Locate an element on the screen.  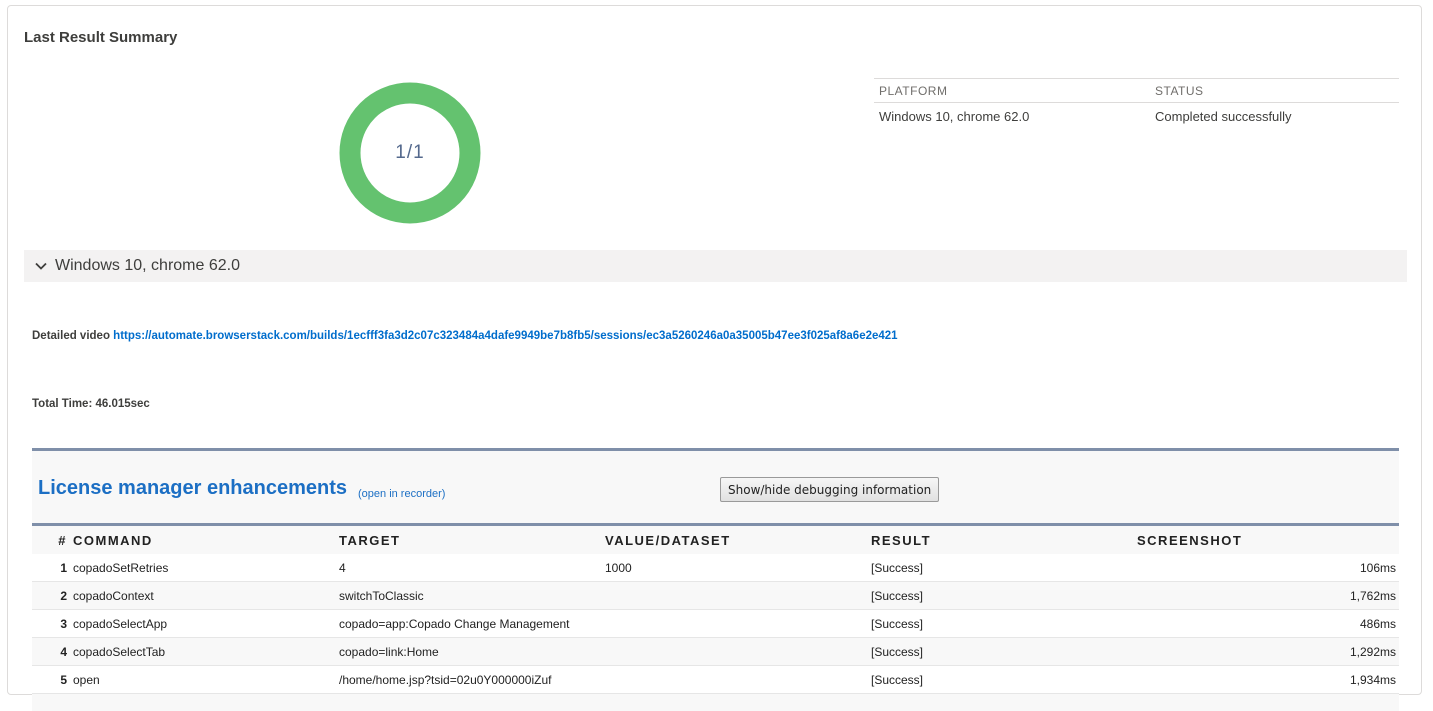
row-time: 106ms is located at coordinates (1268, 568).